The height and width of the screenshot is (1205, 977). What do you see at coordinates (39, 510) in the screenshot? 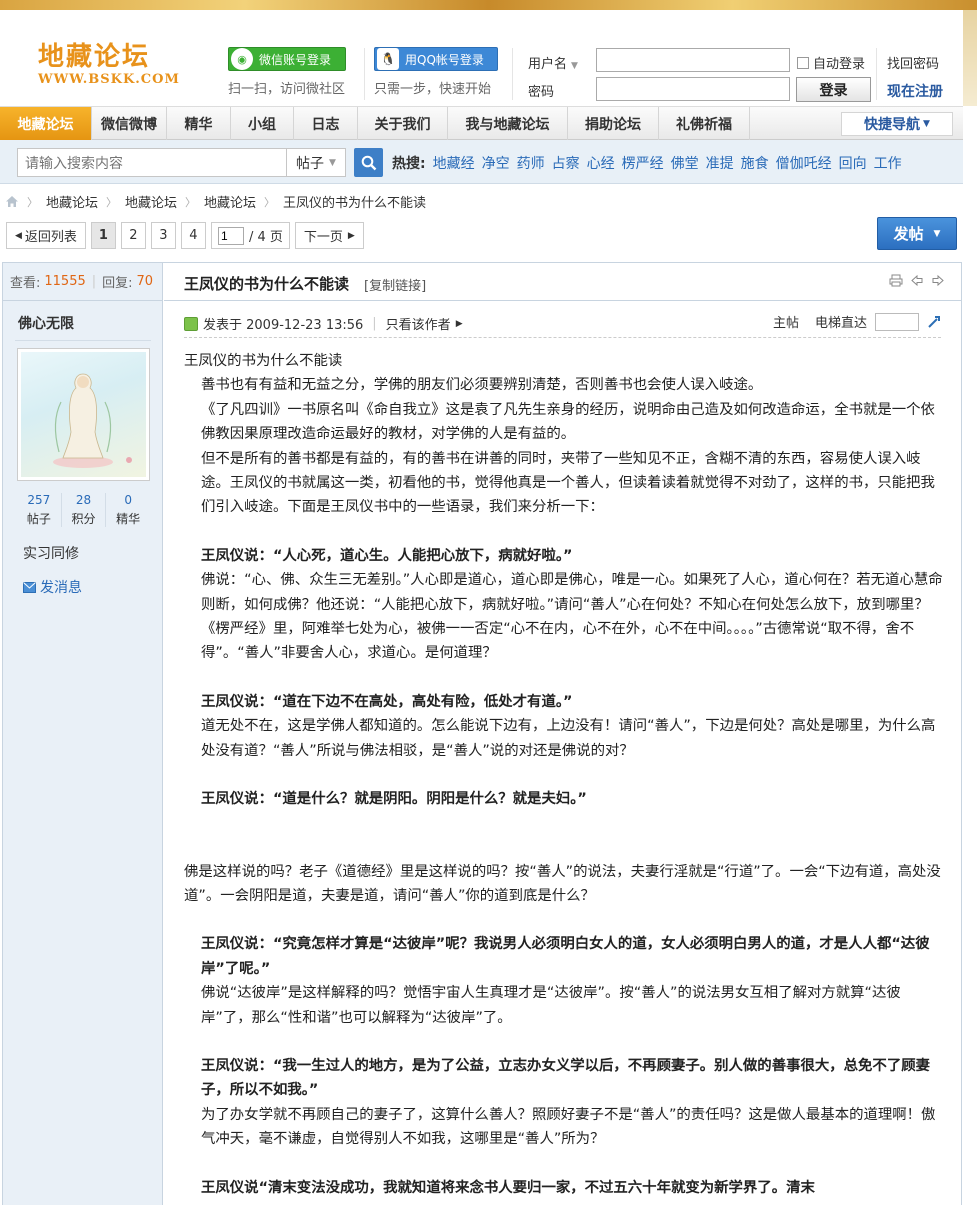
I see `author-stat-posts: 257 帖子` at bounding box center [39, 510].